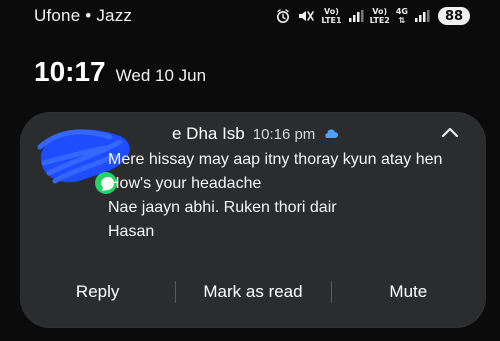  I want to click on lte2-label: LTE2, so click(379, 20).